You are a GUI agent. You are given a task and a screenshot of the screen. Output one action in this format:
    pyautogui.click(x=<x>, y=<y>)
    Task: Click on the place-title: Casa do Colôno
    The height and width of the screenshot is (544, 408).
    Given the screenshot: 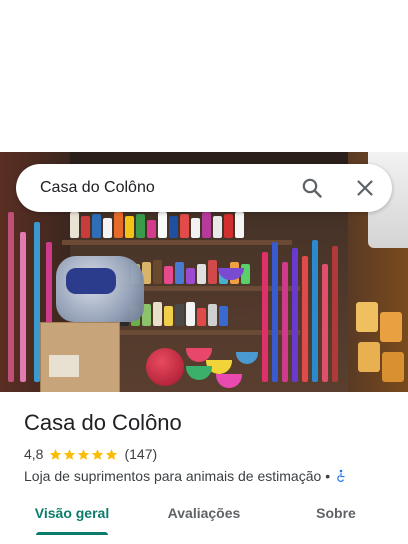 What is the action you would take?
    pyautogui.click(x=103, y=422)
    